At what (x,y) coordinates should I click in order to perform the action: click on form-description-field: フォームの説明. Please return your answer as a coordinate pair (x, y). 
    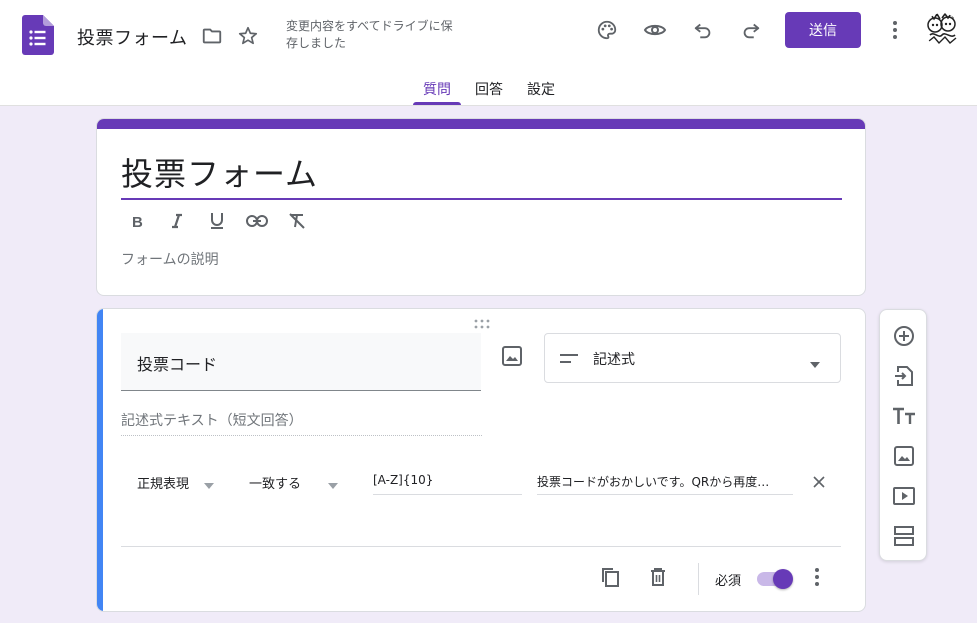
    Looking at the image, I should click on (170, 259).